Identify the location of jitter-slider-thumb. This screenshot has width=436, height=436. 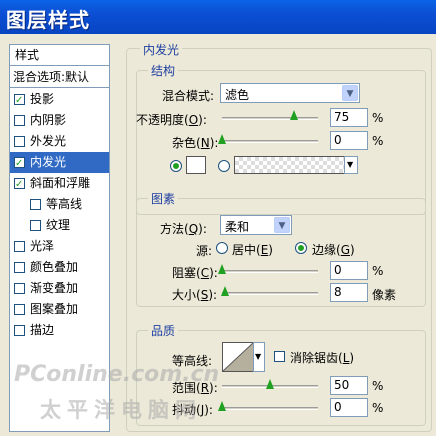
(222, 407).